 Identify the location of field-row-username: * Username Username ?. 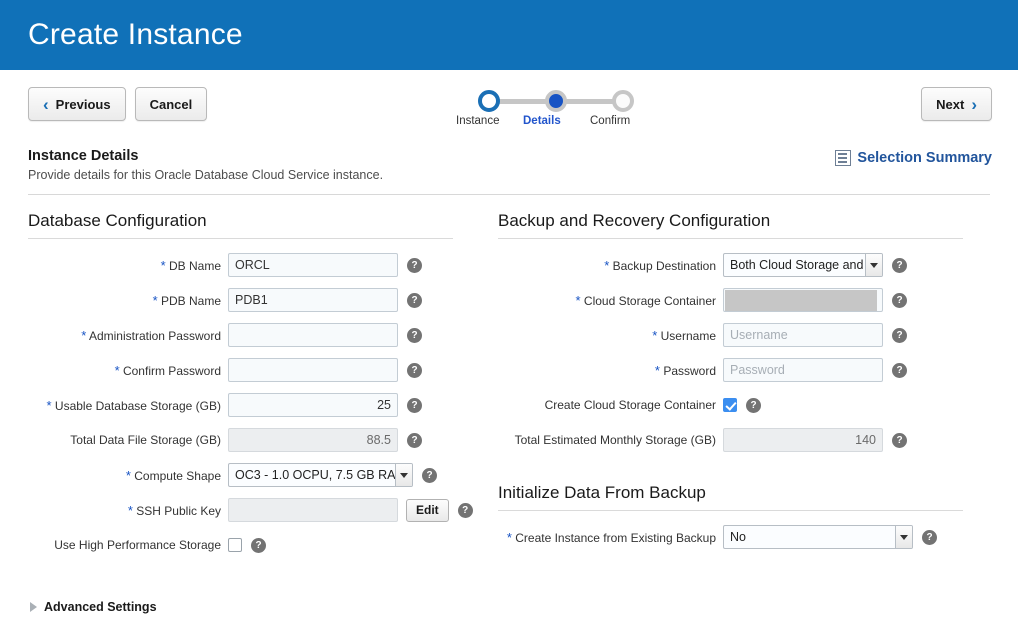
(744, 335).